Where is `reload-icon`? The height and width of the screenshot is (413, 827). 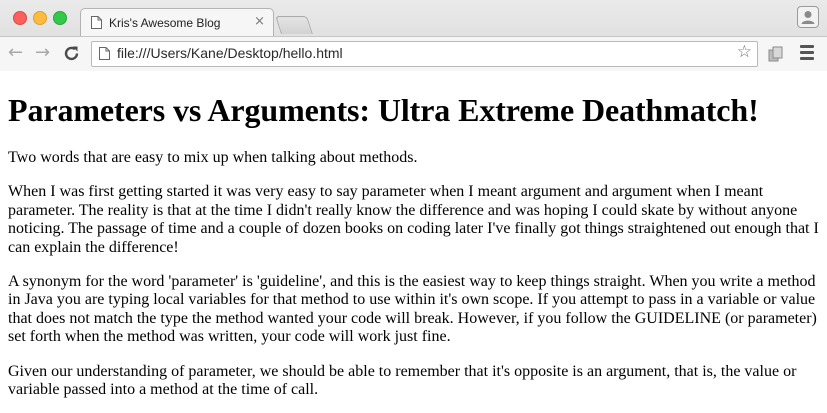 reload-icon is located at coordinates (71, 53).